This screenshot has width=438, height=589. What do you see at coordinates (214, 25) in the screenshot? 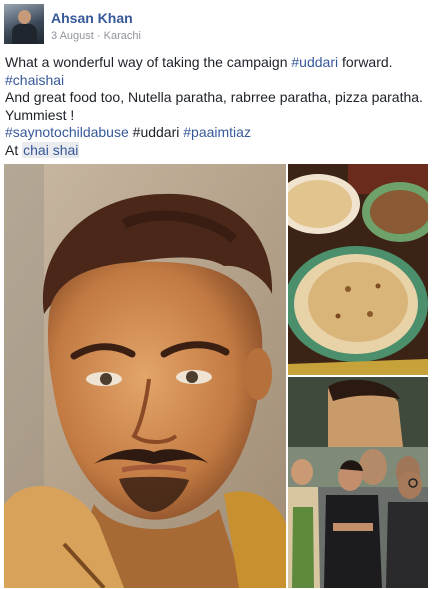
I see `post-header: Ahsan Khan 3 August · Karachi` at bounding box center [214, 25].